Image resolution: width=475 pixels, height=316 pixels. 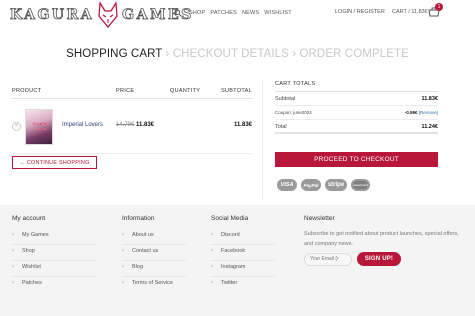 I want to click on main-nav: SHOP PATCHES NEWS WISHLIST, so click(x=233, y=13).